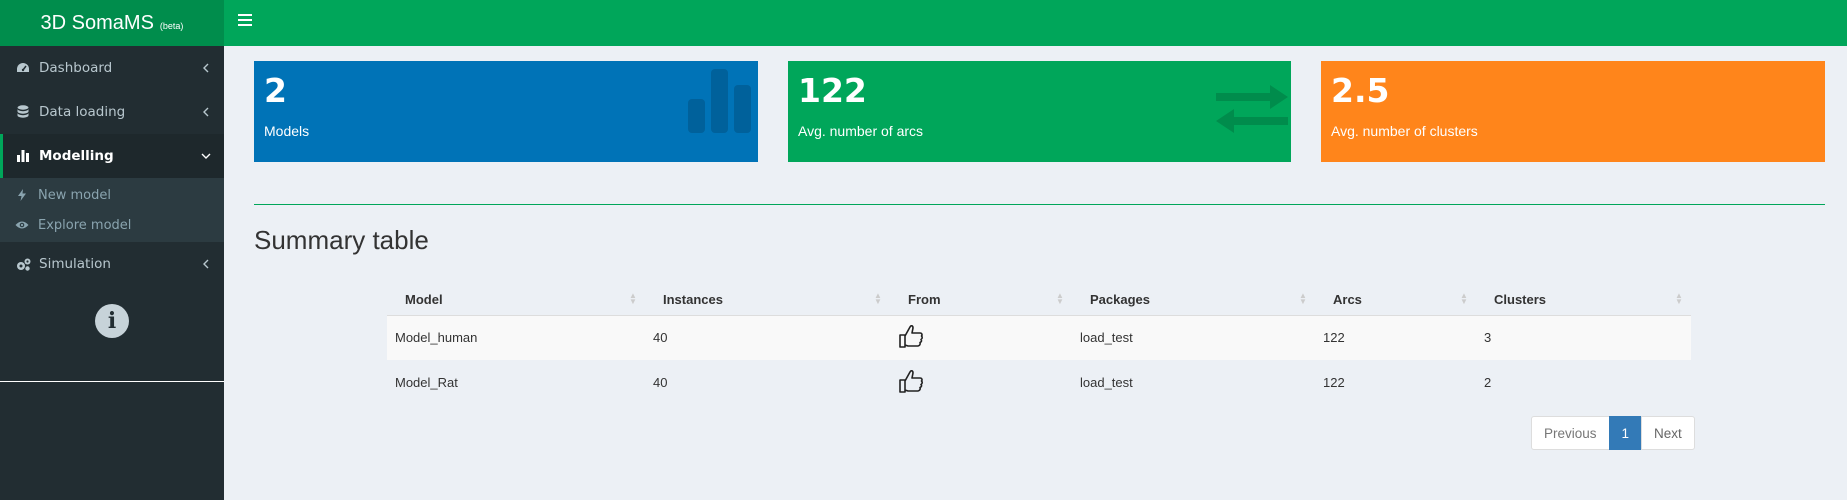 The width and height of the screenshot is (1847, 500). I want to click on eye-icon, so click(22, 225).